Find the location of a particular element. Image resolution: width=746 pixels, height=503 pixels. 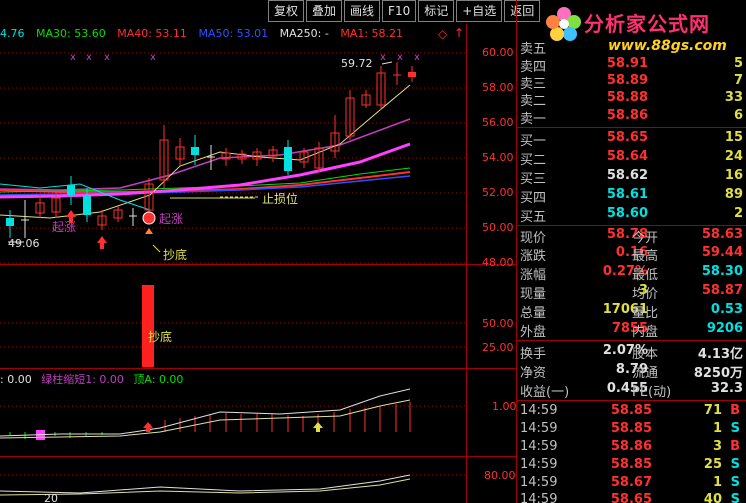

fundamental-label: PE(动) is located at coordinates (652, 392).